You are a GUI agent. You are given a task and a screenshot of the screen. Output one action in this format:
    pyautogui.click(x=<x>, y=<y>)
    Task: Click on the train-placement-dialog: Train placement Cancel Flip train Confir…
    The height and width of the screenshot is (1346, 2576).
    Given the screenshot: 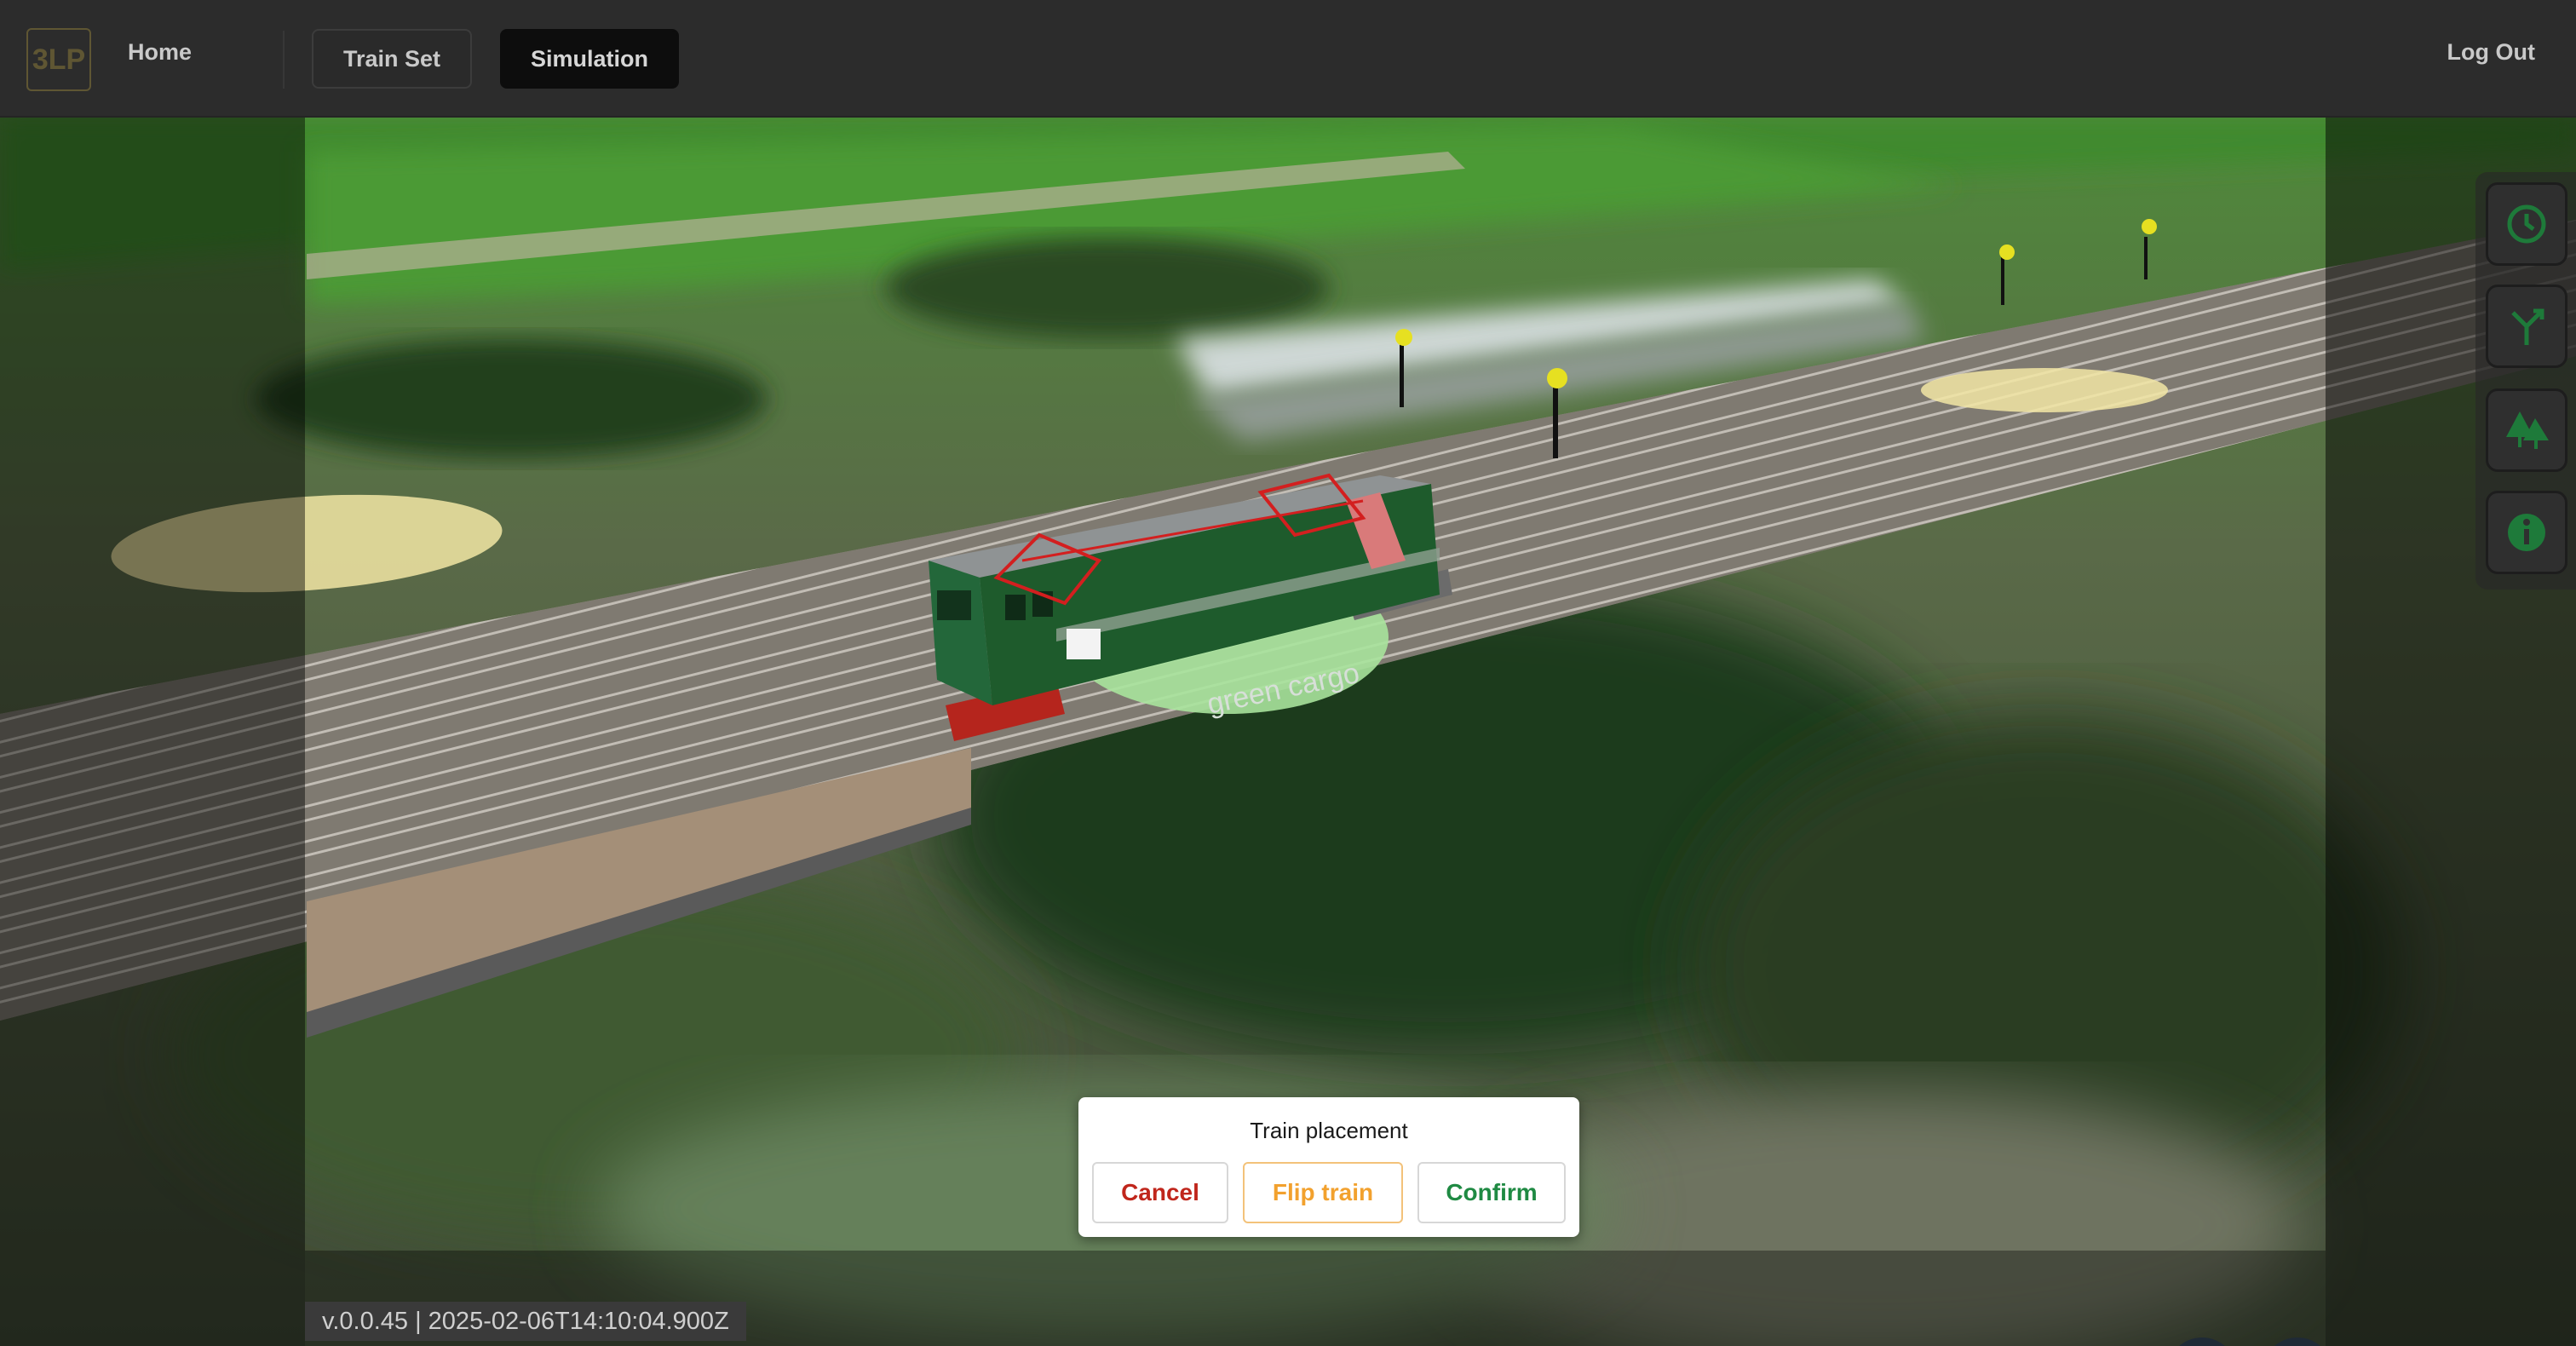 What is the action you would take?
    pyautogui.click(x=1329, y=1167)
    